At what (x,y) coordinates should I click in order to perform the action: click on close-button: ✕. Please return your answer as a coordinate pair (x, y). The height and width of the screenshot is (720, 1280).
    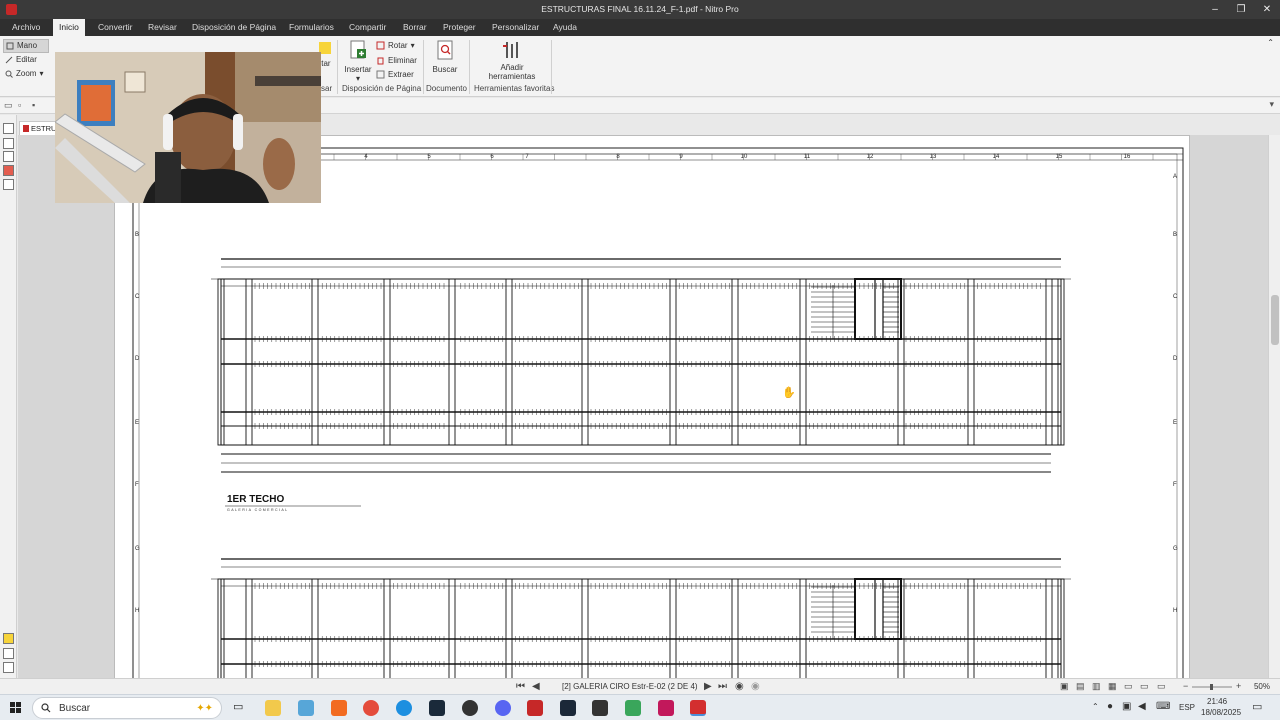
    Looking at the image, I should click on (1267, 9).